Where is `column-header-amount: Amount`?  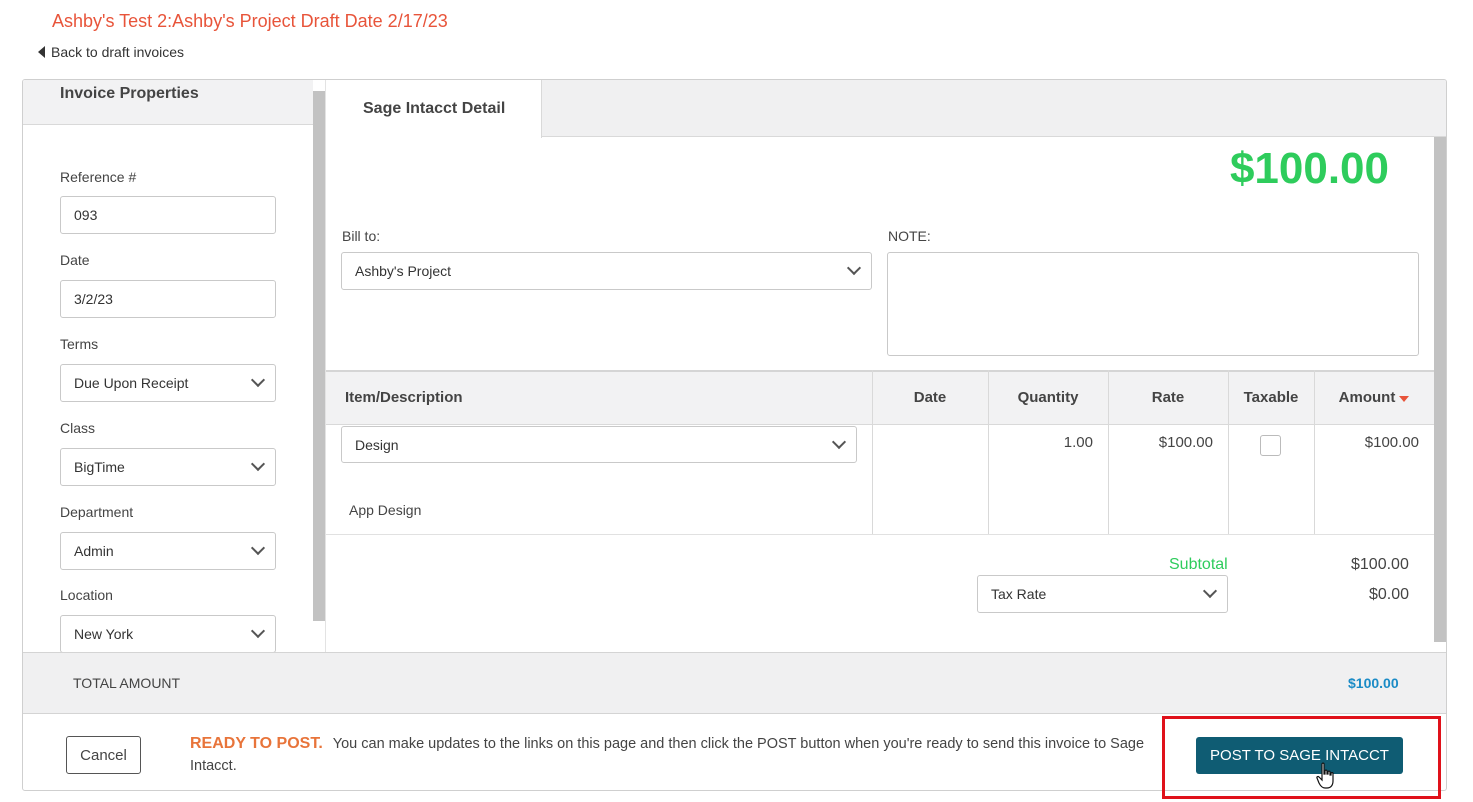 column-header-amount: Amount is located at coordinates (1374, 397).